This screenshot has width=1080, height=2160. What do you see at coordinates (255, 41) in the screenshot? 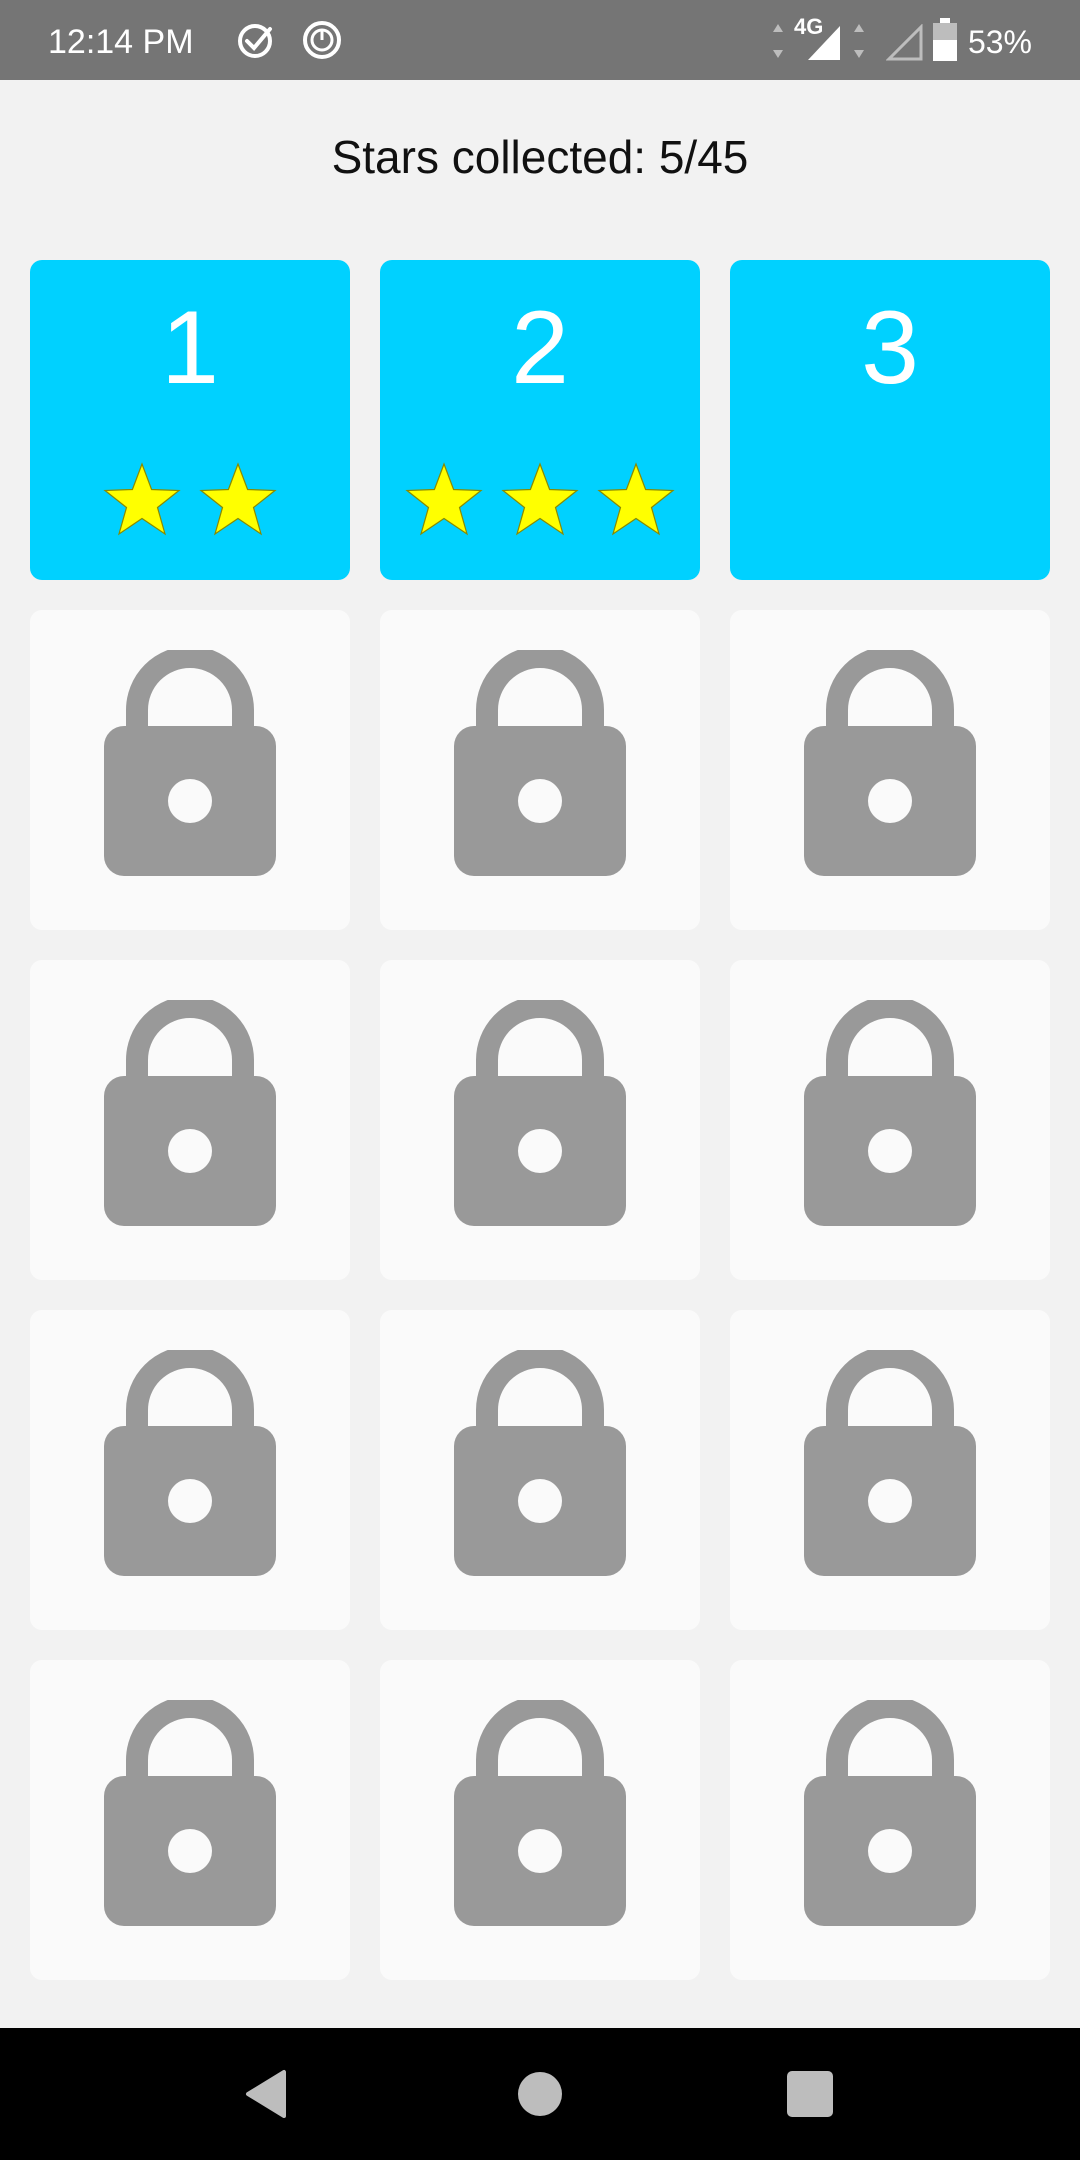
I see `task-check-icon` at bounding box center [255, 41].